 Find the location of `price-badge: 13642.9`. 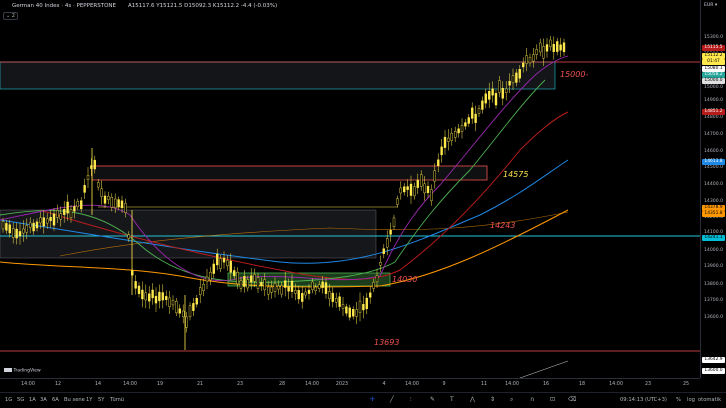

price-badge: 13642.9 is located at coordinates (713, 360).